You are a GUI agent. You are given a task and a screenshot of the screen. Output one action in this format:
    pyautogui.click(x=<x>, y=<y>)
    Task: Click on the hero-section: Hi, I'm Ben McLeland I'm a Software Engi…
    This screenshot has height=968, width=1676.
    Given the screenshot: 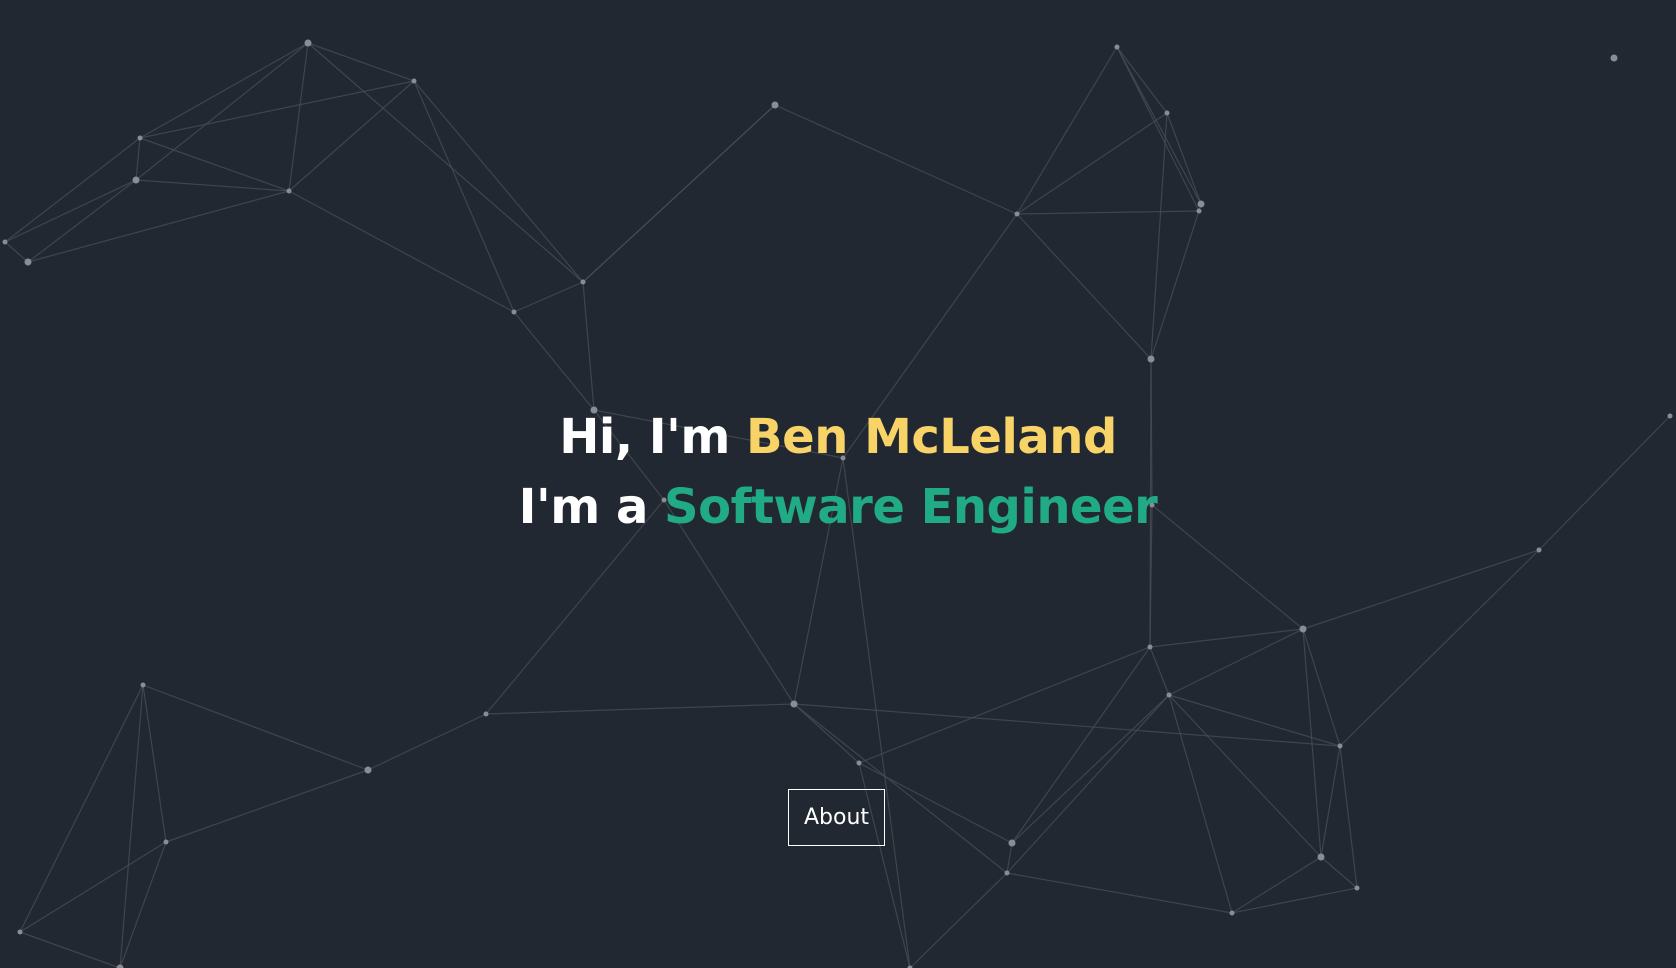 What is the action you would take?
    pyautogui.click(x=838, y=472)
    